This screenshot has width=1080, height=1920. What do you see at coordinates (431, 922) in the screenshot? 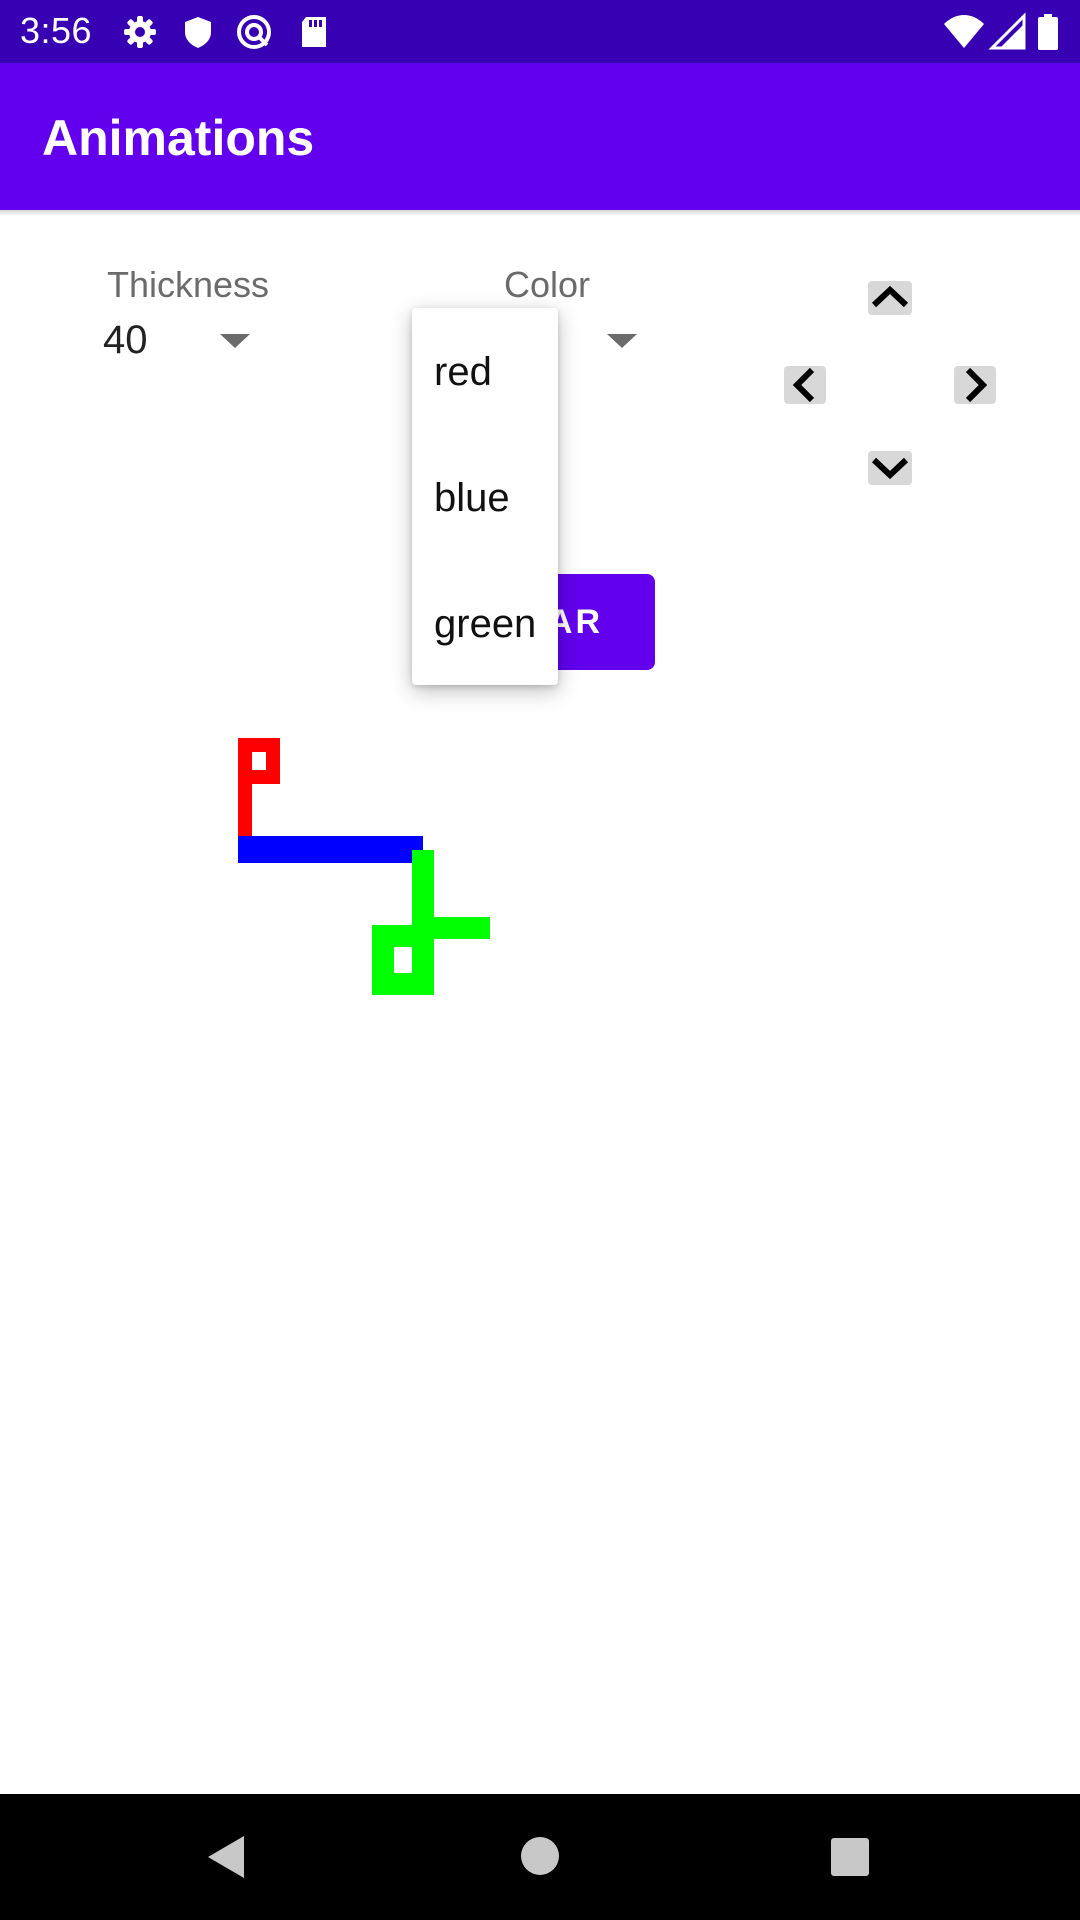
I see `green-stroke` at bounding box center [431, 922].